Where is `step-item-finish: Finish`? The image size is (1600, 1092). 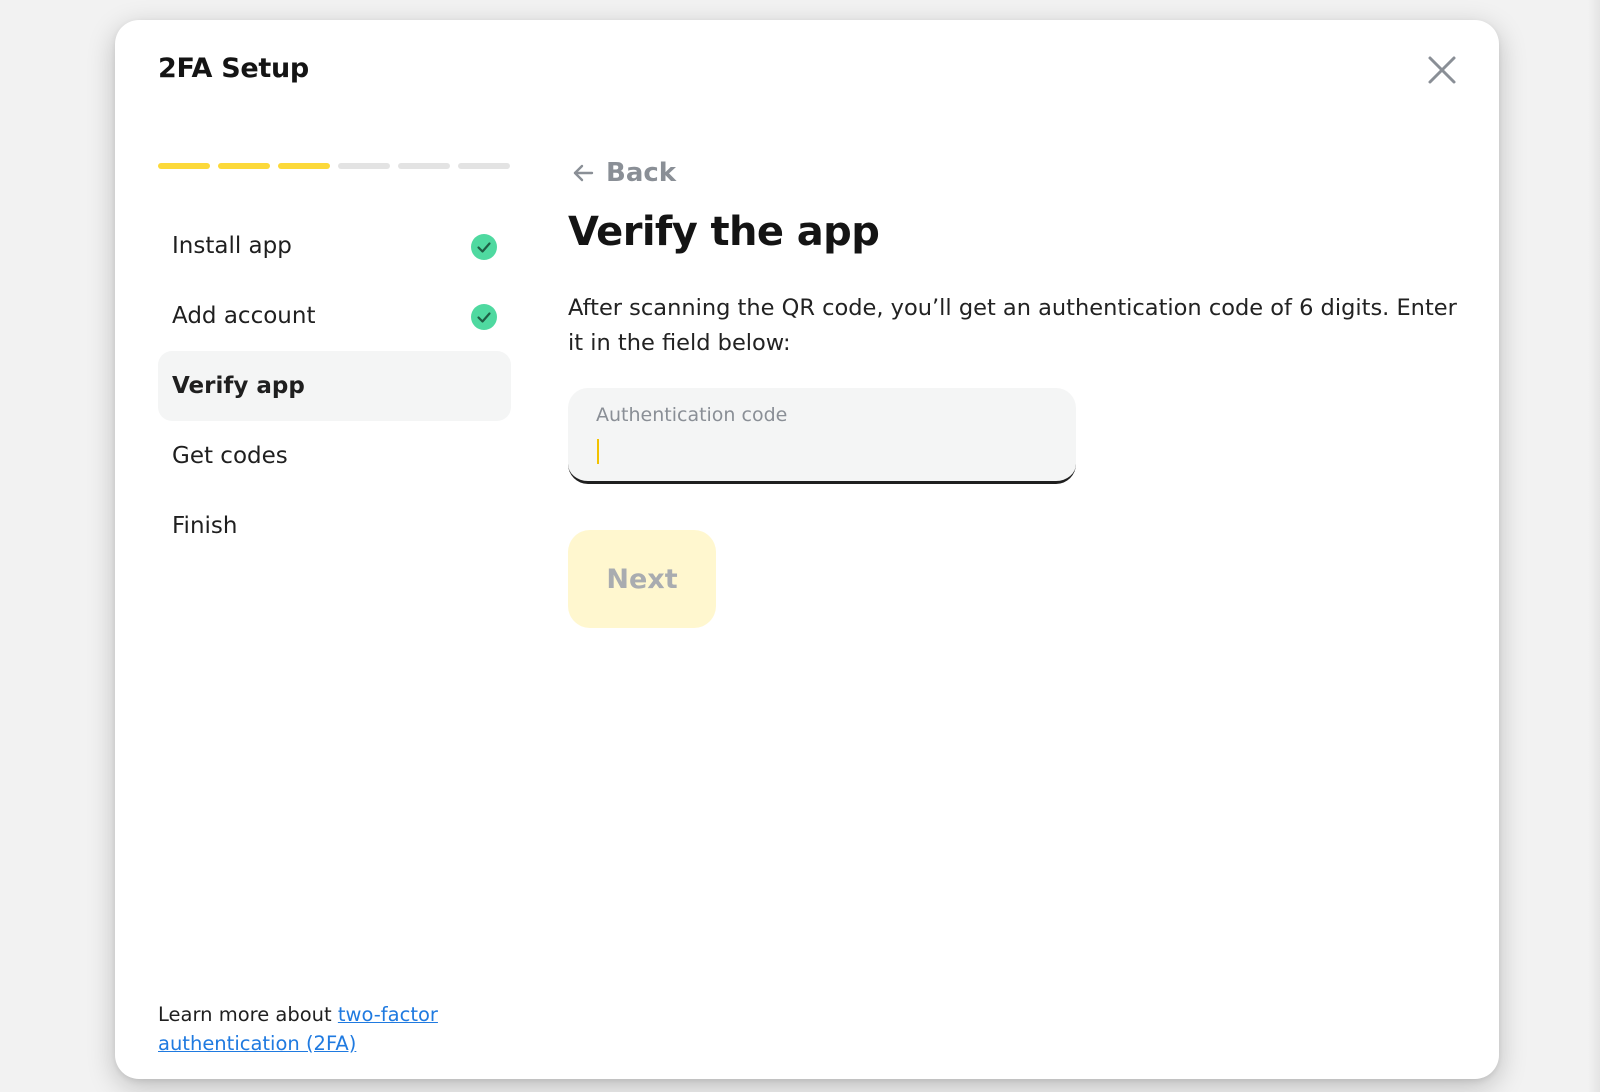 step-item-finish: Finish is located at coordinates (334, 526).